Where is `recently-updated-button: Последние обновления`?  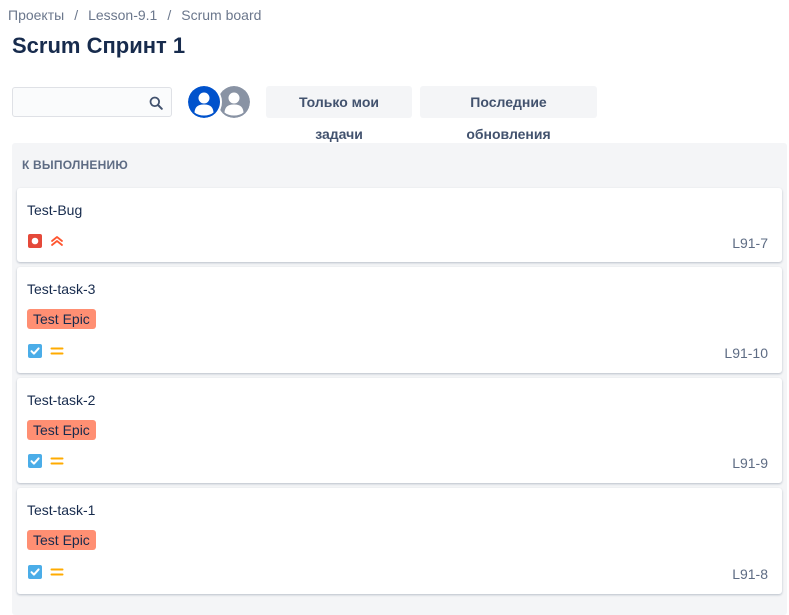
recently-updated-button: Последние обновления is located at coordinates (508, 114).